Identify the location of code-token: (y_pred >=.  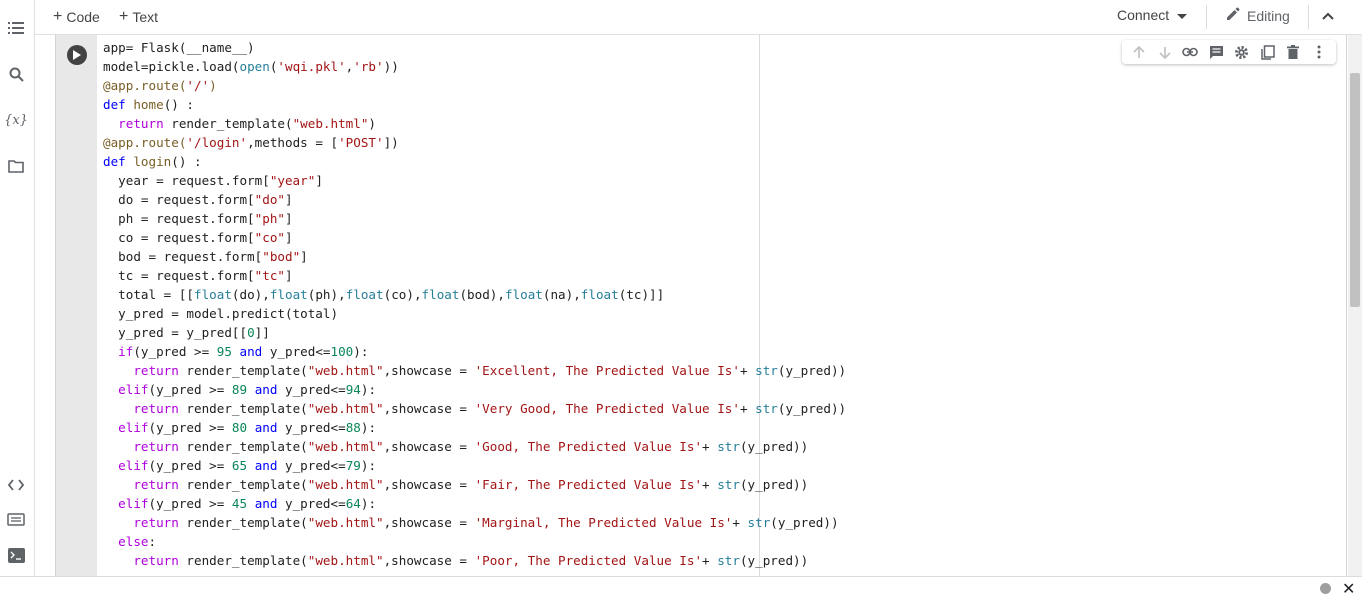
(190, 389).